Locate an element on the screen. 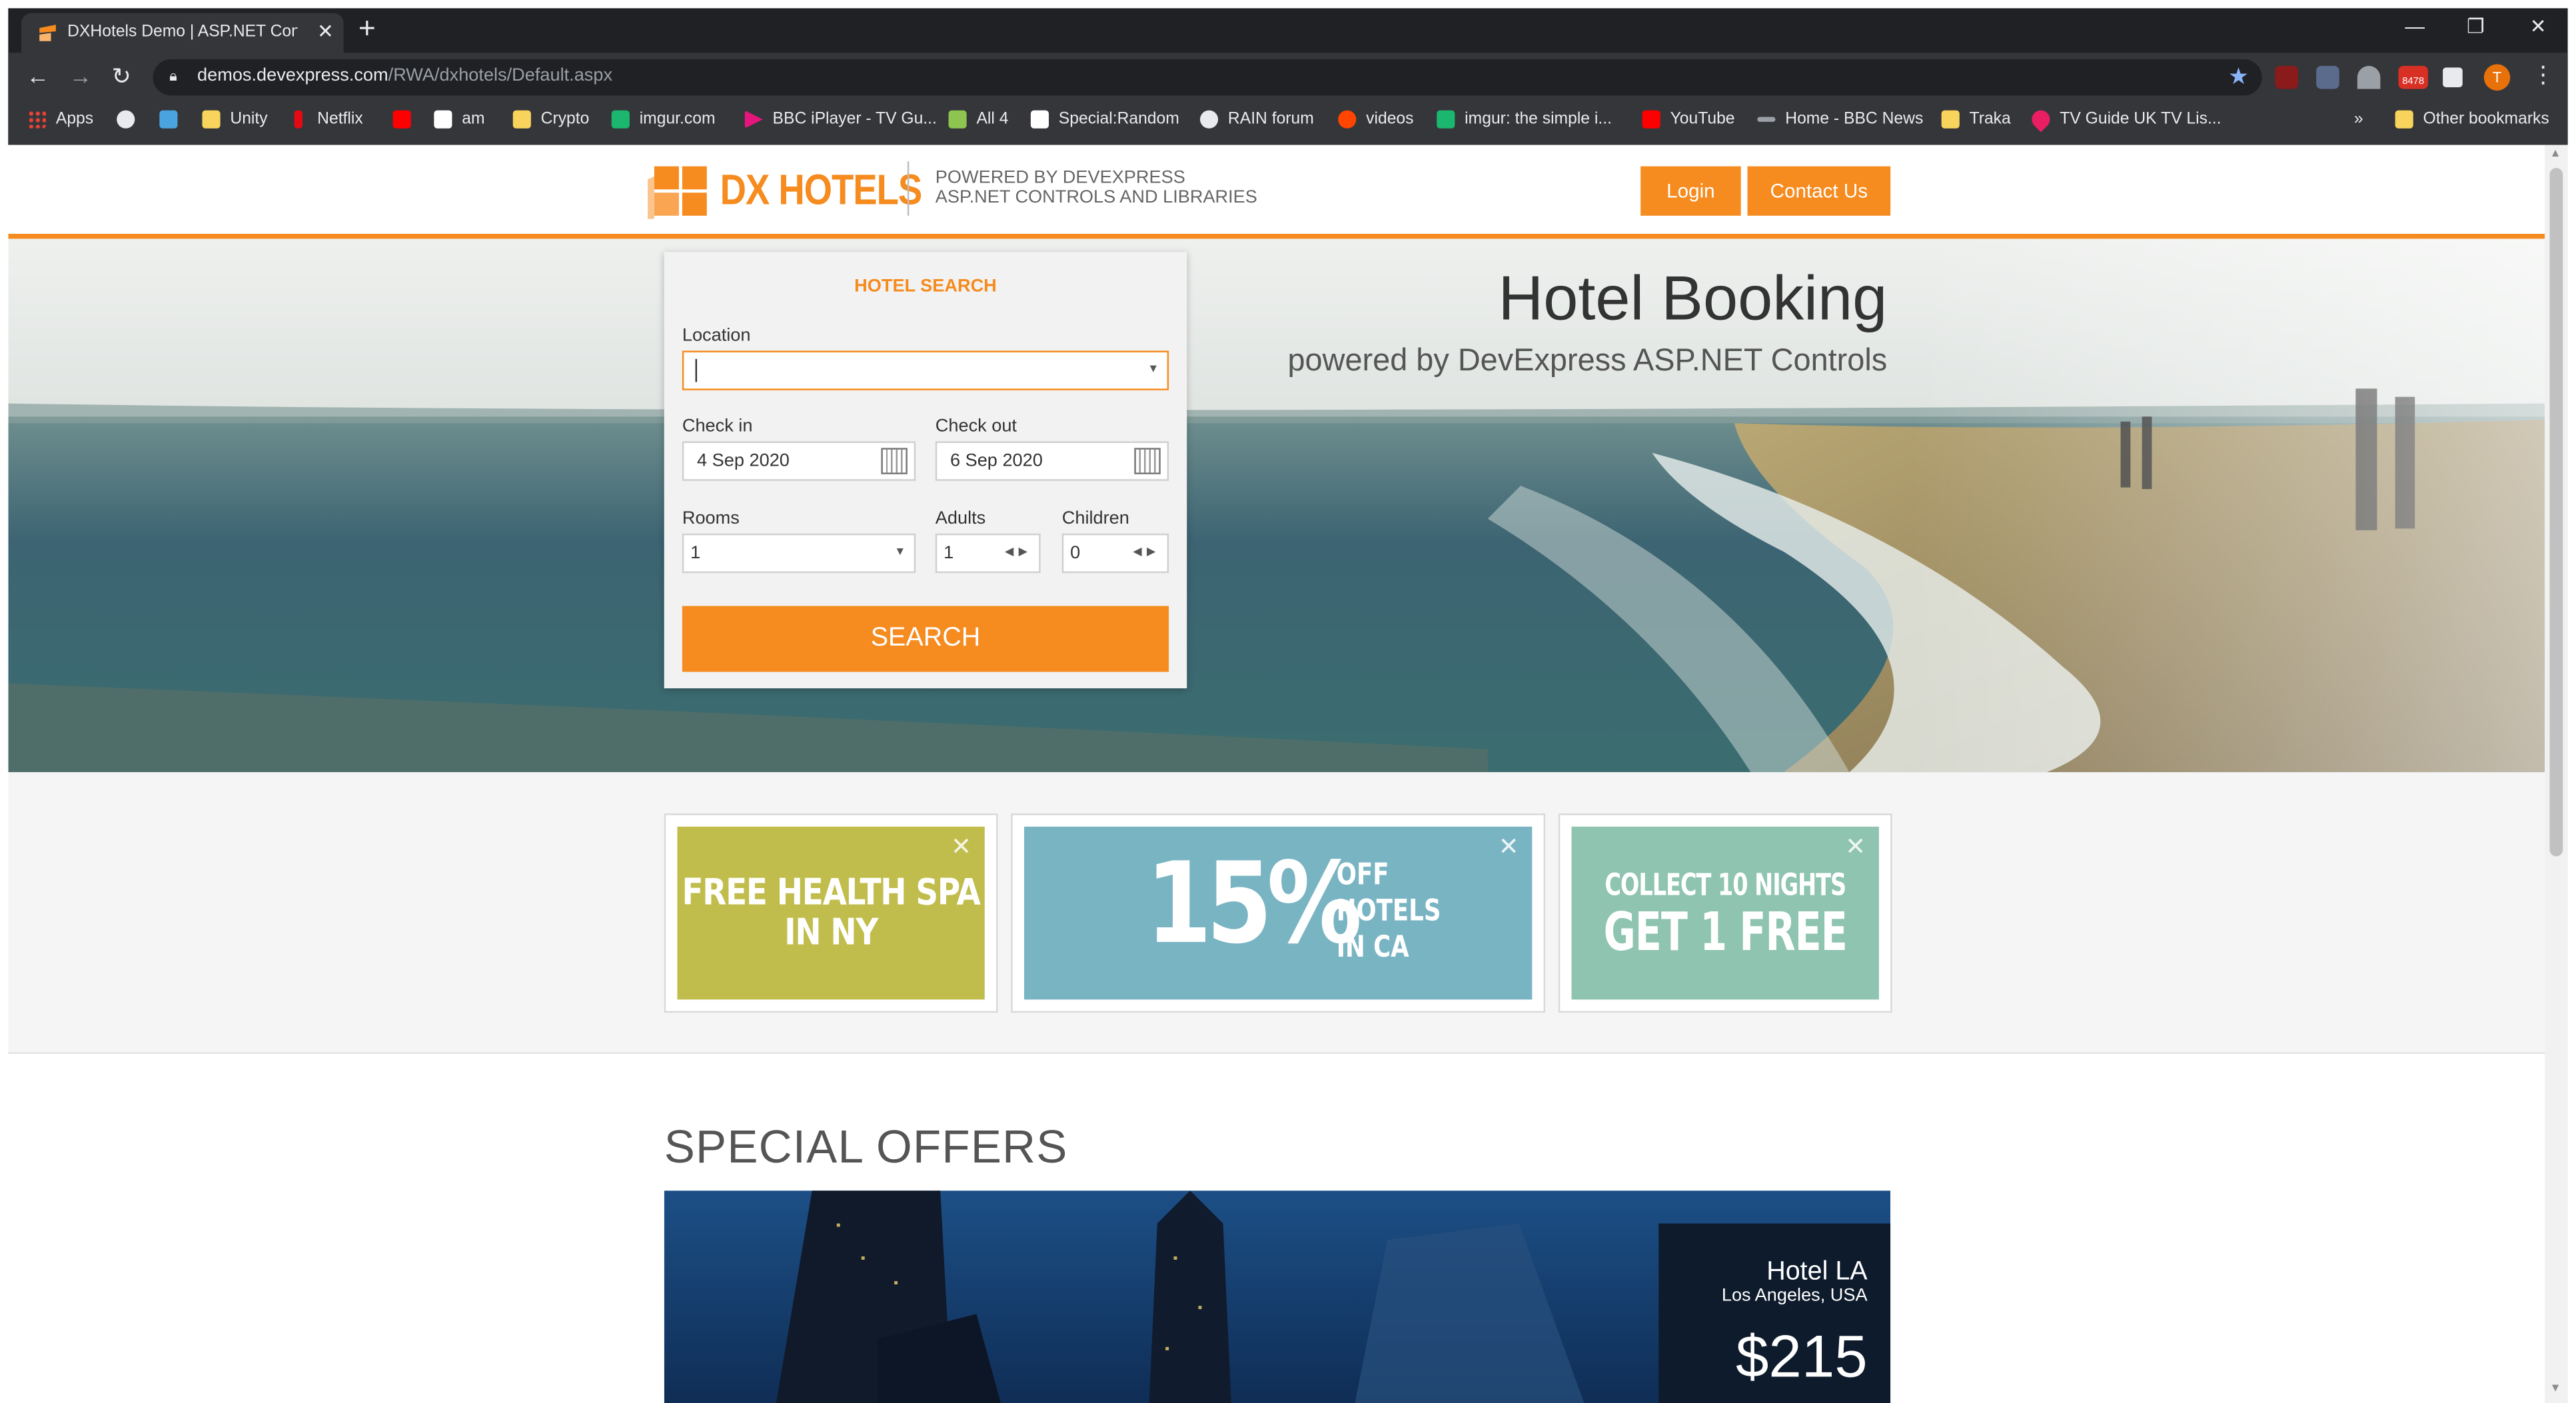 The image size is (2576, 1403). iplayer-icon is located at coordinates (753, 119).